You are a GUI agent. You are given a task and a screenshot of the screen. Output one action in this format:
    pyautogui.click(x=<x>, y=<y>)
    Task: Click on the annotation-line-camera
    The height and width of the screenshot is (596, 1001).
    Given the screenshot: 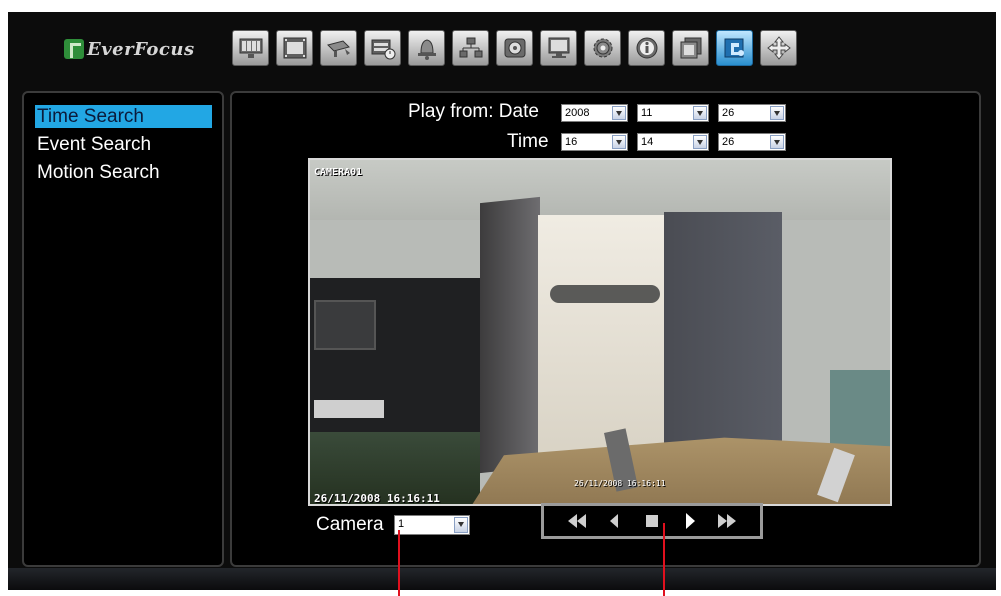 What is the action you would take?
    pyautogui.click(x=399, y=563)
    